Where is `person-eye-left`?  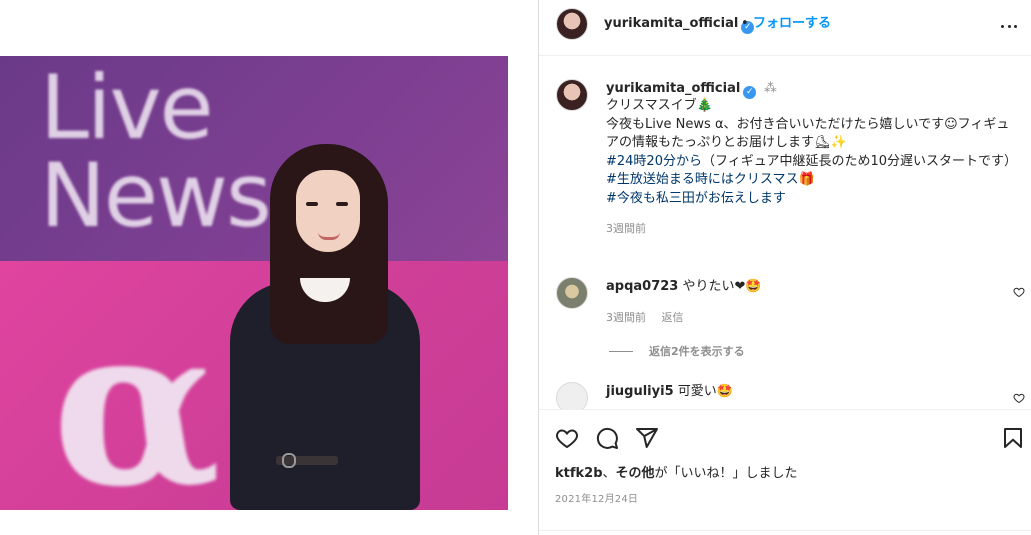
person-eye-left is located at coordinates (312, 204).